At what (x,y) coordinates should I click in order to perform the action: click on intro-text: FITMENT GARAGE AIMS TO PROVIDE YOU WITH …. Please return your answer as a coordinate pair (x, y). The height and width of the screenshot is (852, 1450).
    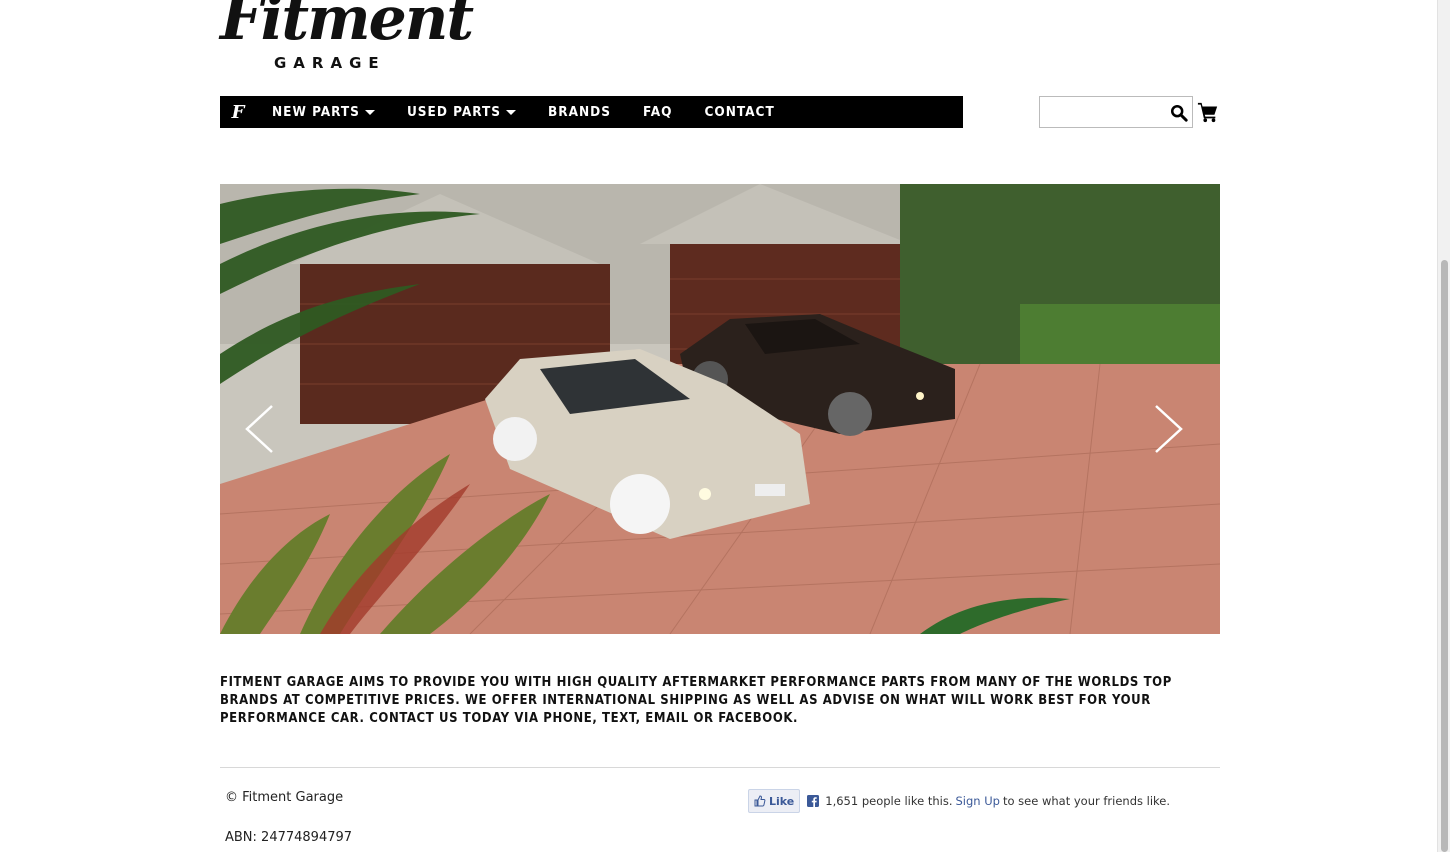
    Looking at the image, I should click on (696, 700).